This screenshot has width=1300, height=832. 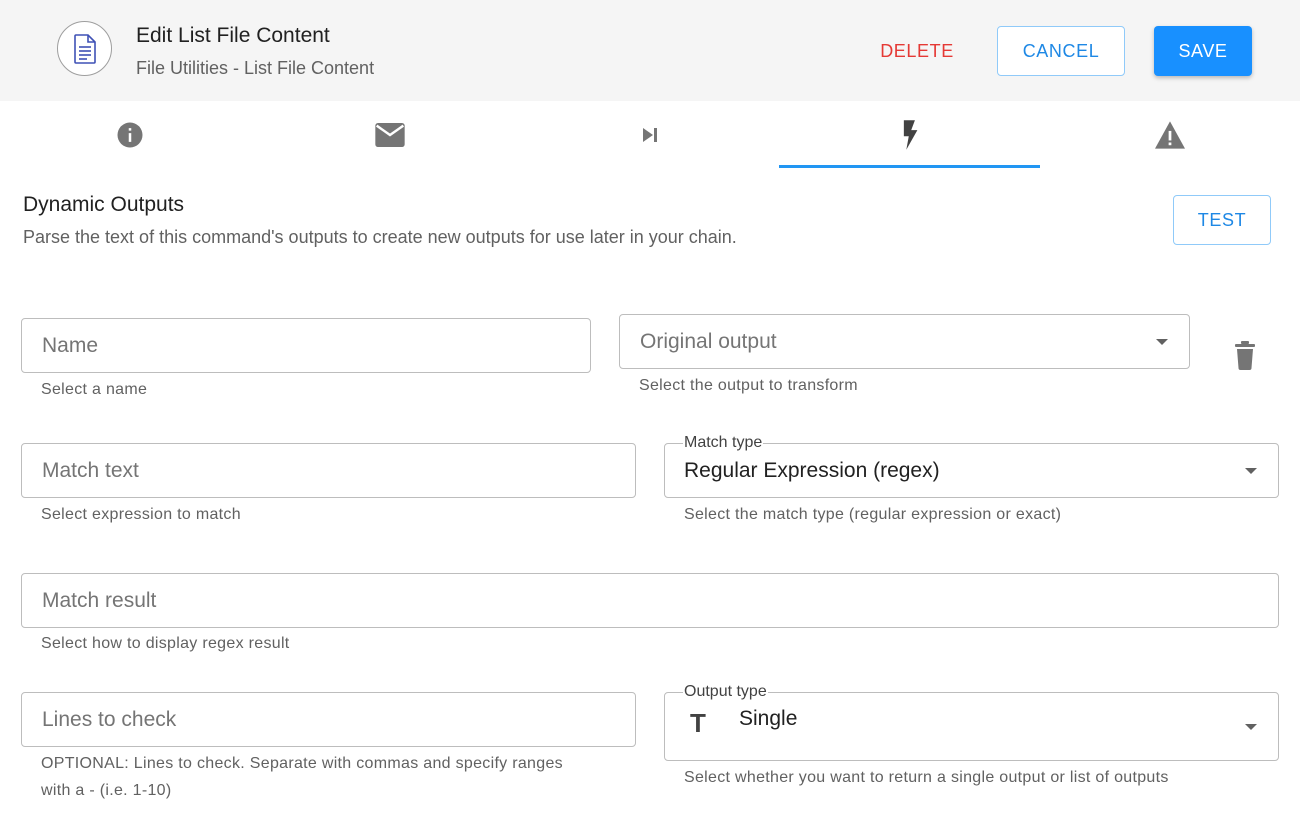 I want to click on match-result-placeholder: Match result, so click(x=99, y=600).